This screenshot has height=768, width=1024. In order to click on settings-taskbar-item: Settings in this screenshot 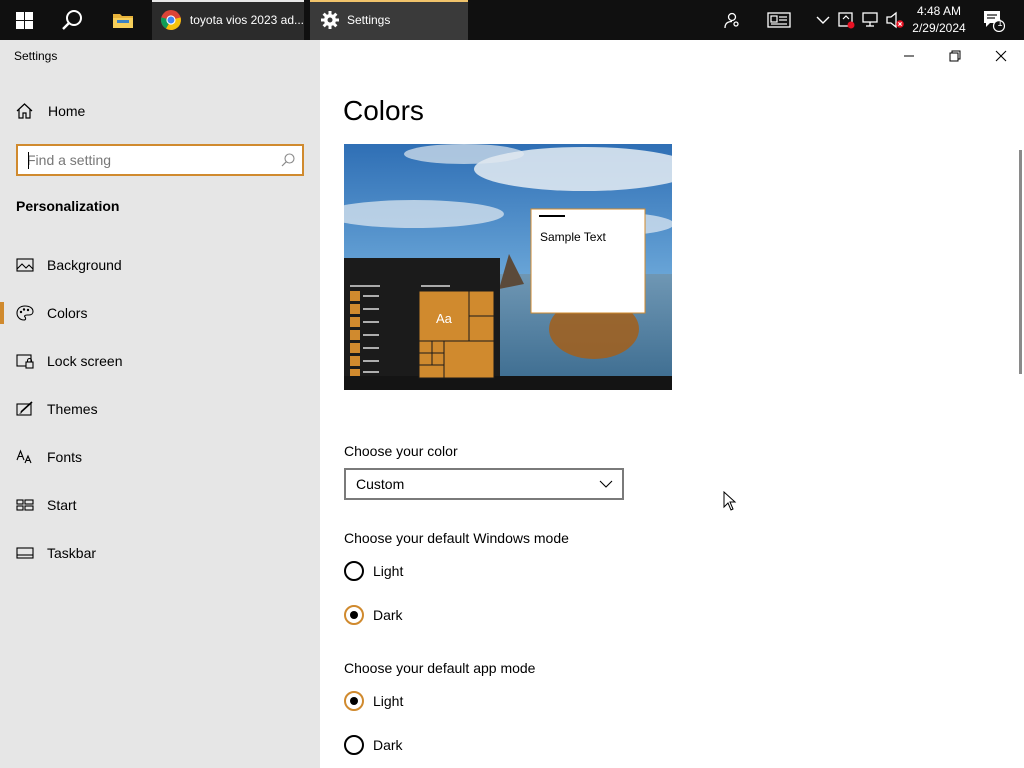, I will do `click(389, 20)`.